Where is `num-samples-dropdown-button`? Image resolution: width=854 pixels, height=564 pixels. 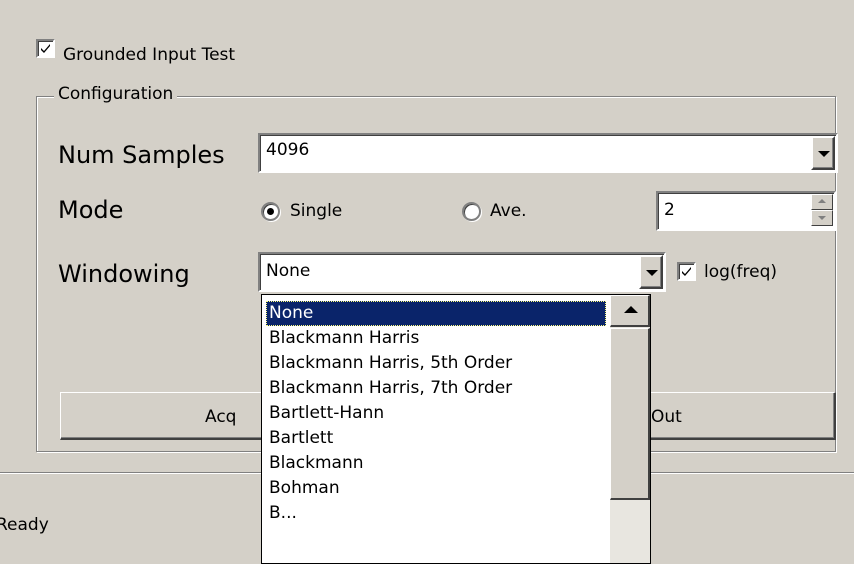 num-samples-dropdown-button is located at coordinates (823, 153).